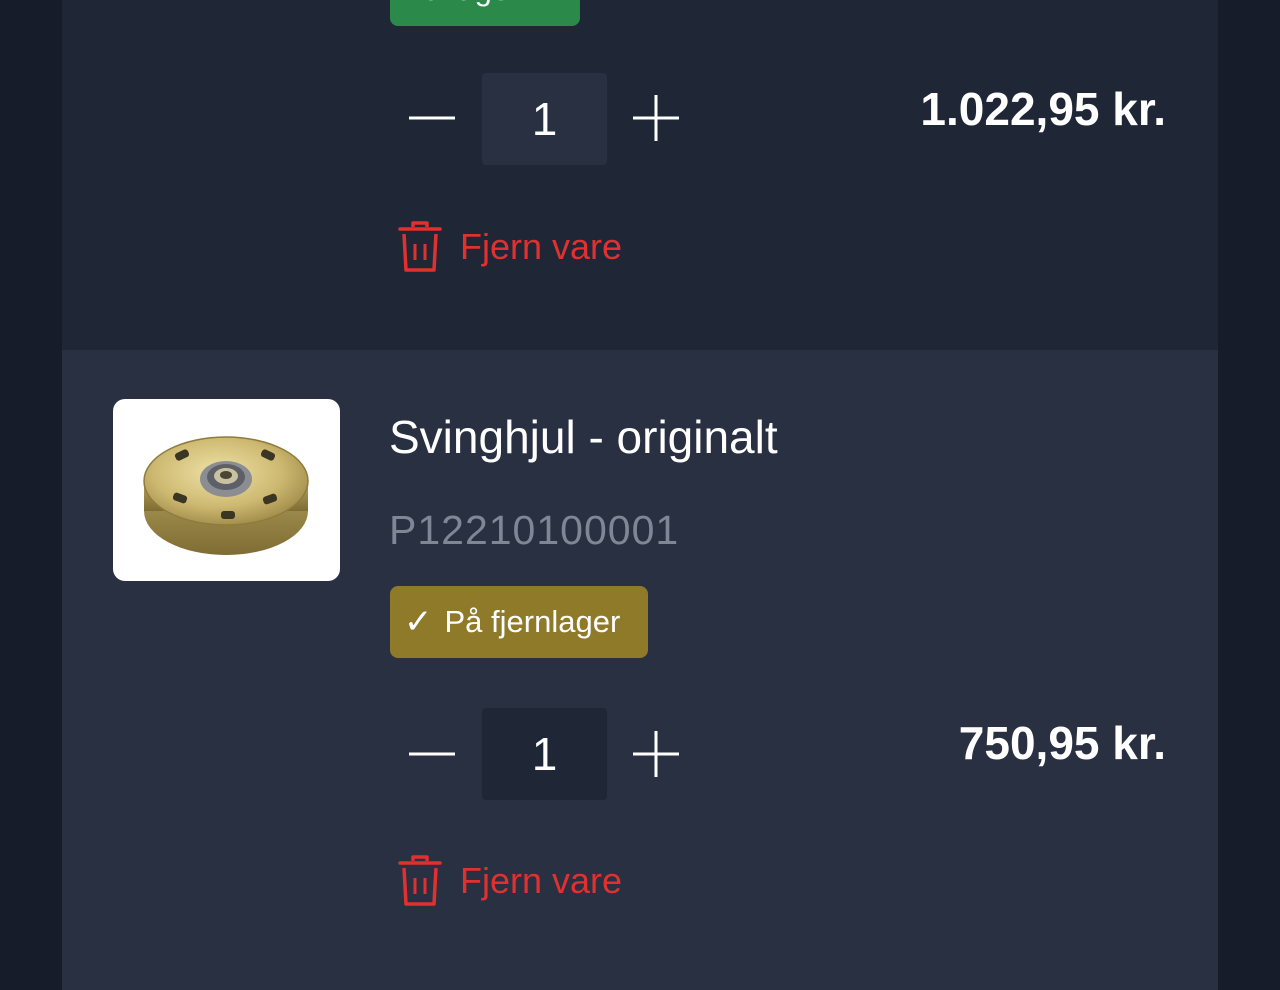  Describe the element at coordinates (534, 530) in the screenshot. I see `product-sku: P12210100001` at that location.